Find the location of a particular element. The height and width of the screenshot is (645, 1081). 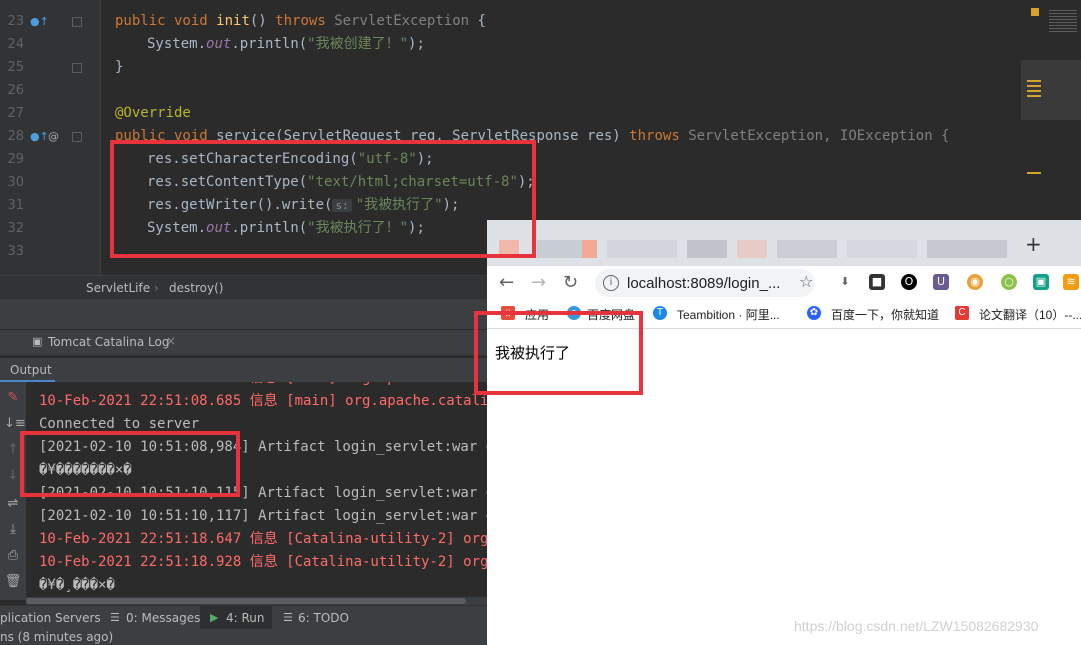

save-icon: ▣ is located at coordinates (1041, 282).